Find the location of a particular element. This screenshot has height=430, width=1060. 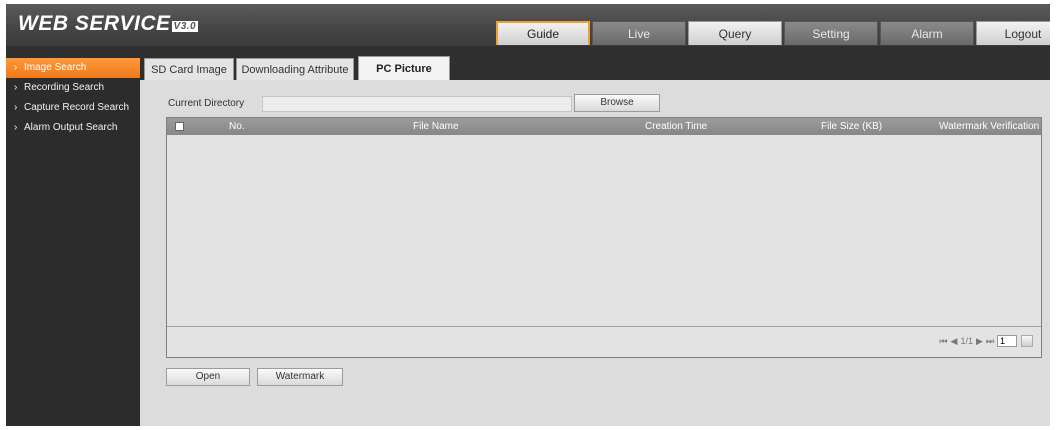

app-title: WEB SERVICE is located at coordinates (94, 23).